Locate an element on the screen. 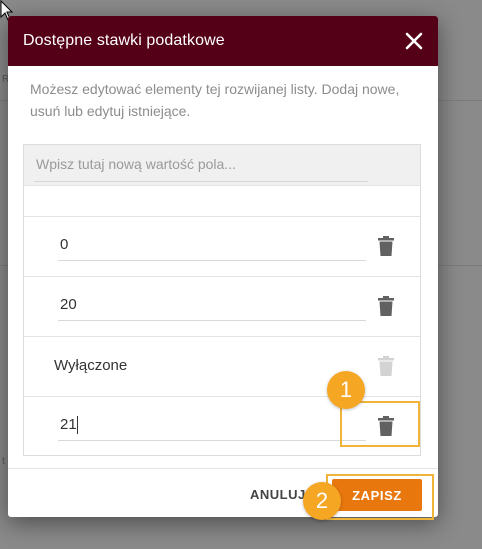 The width and height of the screenshot is (482, 549). new-value-row is located at coordinates (222, 165).